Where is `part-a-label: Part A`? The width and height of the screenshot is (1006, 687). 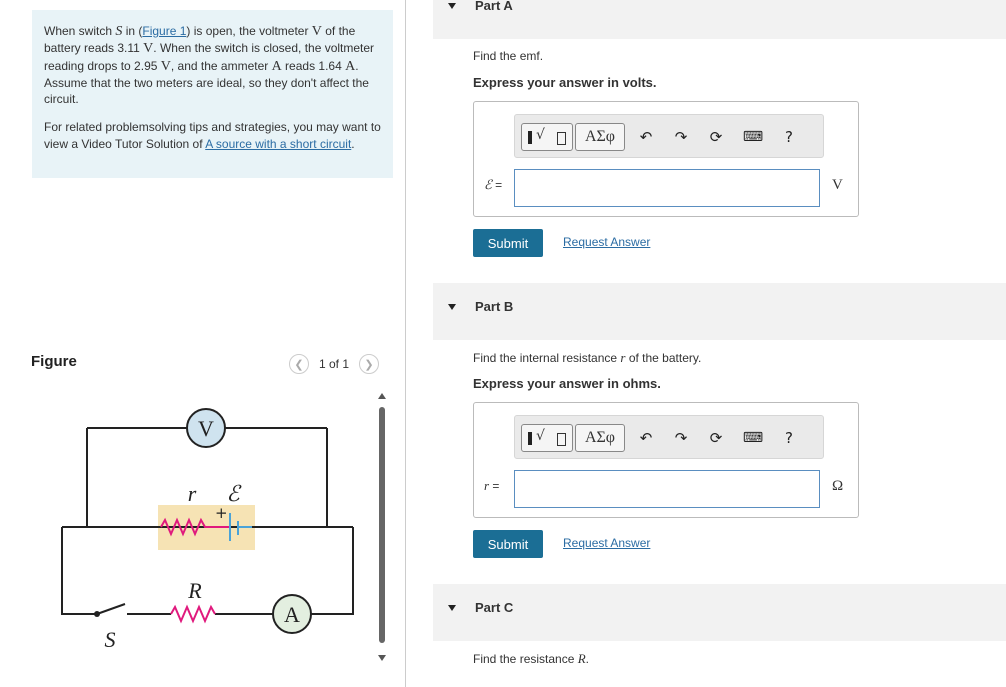
part-a-label: Part A is located at coordinates (494, 6).